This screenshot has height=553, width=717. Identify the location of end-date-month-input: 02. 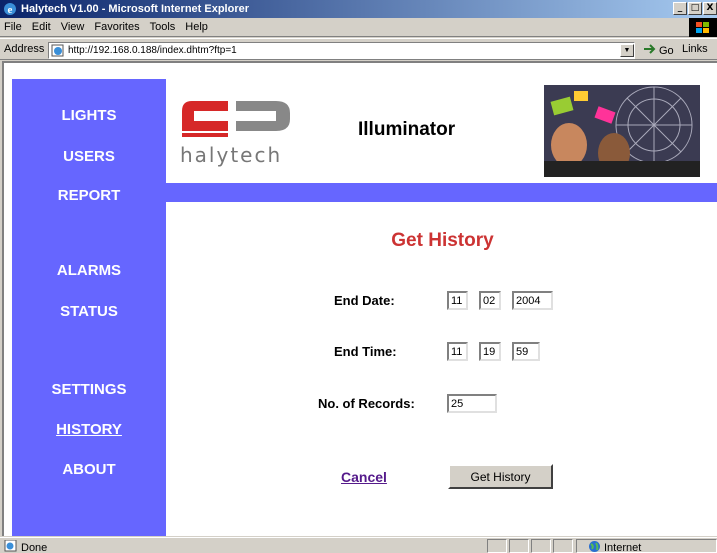
(490, 300).